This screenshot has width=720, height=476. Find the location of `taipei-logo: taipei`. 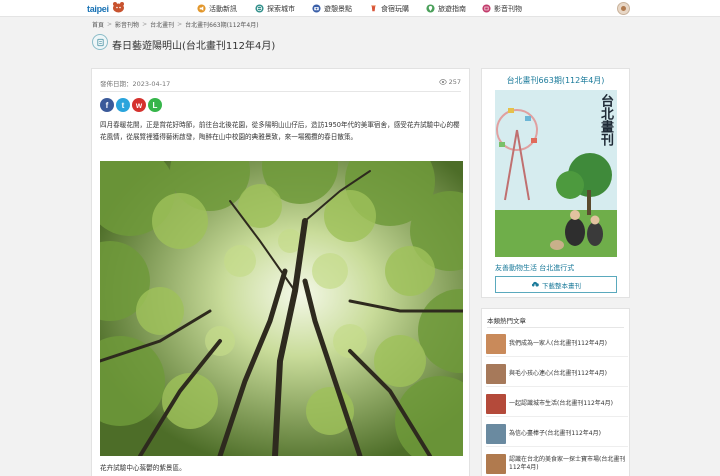

taipei-logo: taipei is located at coordinates (107, 8).